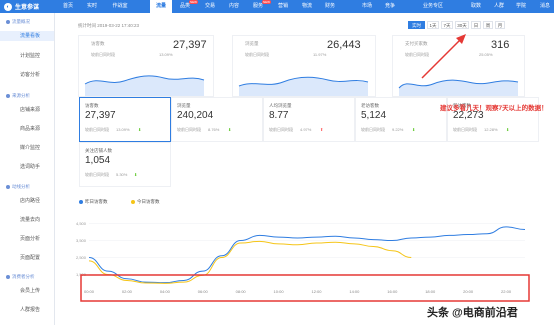 The height and width of the screenshot is (325, 554). I want to click on summary-card-visitors: 访客数 27,397 较前日同时段 13.09%, so click(146, 66).